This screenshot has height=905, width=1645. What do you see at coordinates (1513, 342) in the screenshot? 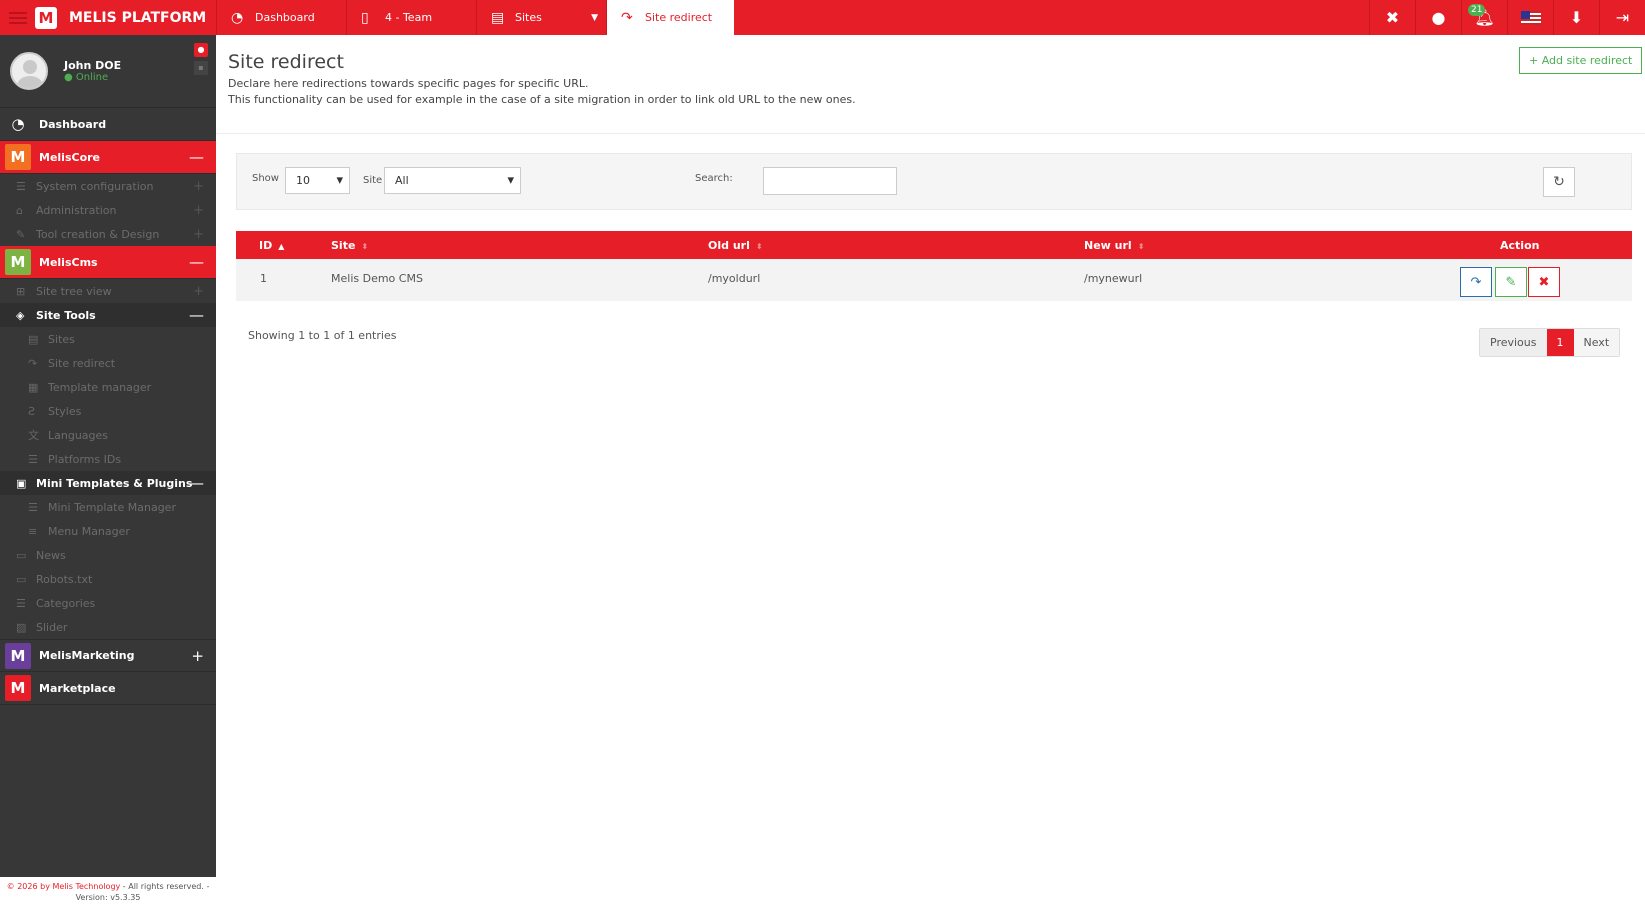
I see `previous-button: Previous` at bounding box center [1513, 342].